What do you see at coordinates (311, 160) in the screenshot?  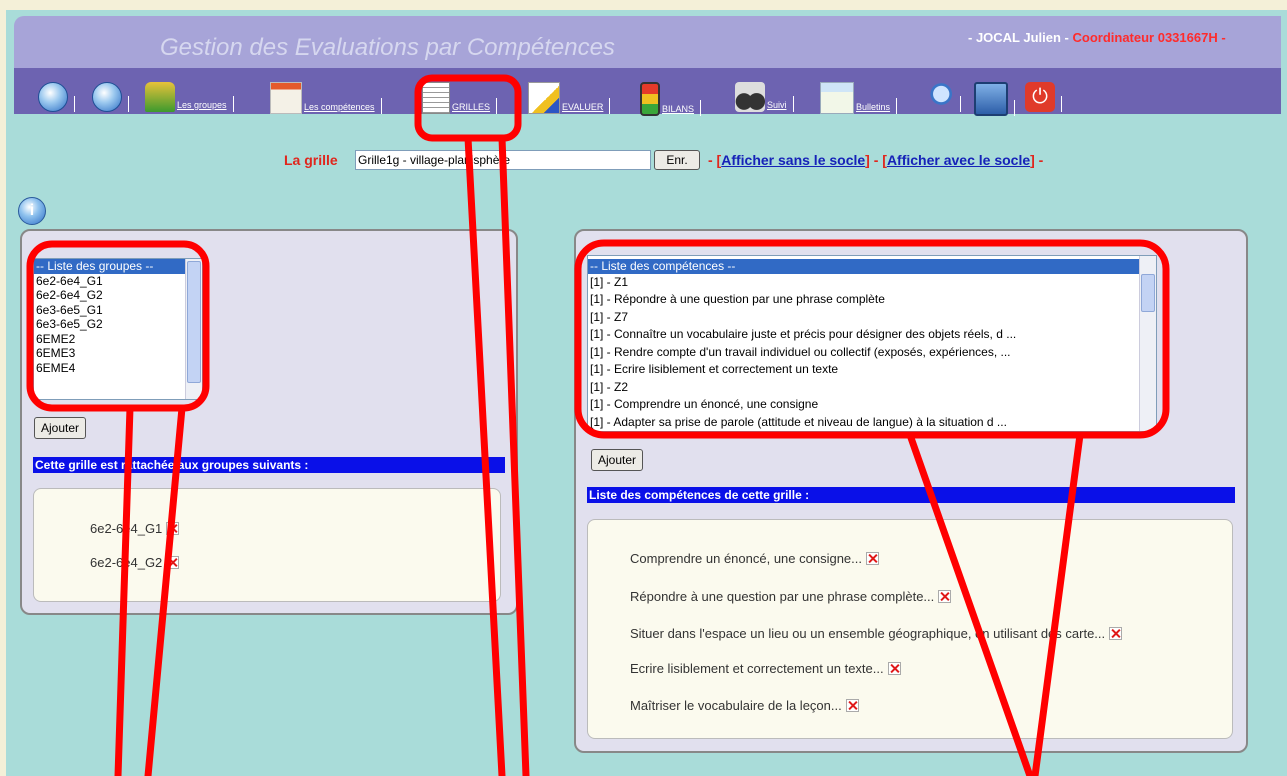 I see `grille-label: La grille` at bounding box center [311, 160].